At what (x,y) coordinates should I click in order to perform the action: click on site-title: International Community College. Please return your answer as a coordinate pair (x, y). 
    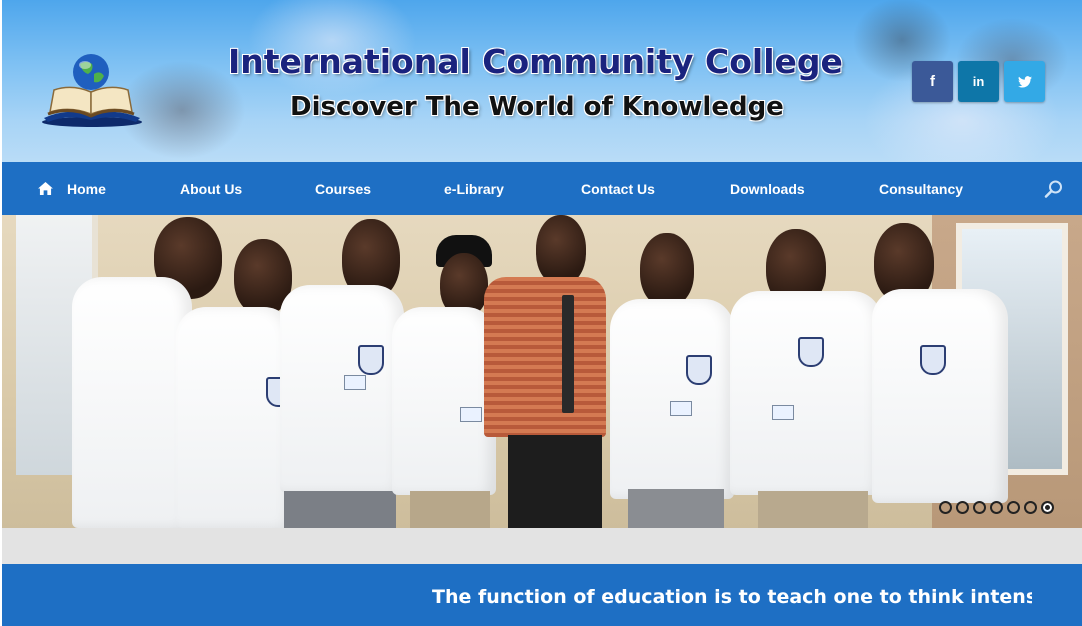
    Looking at the image, I should click on (535, 61).